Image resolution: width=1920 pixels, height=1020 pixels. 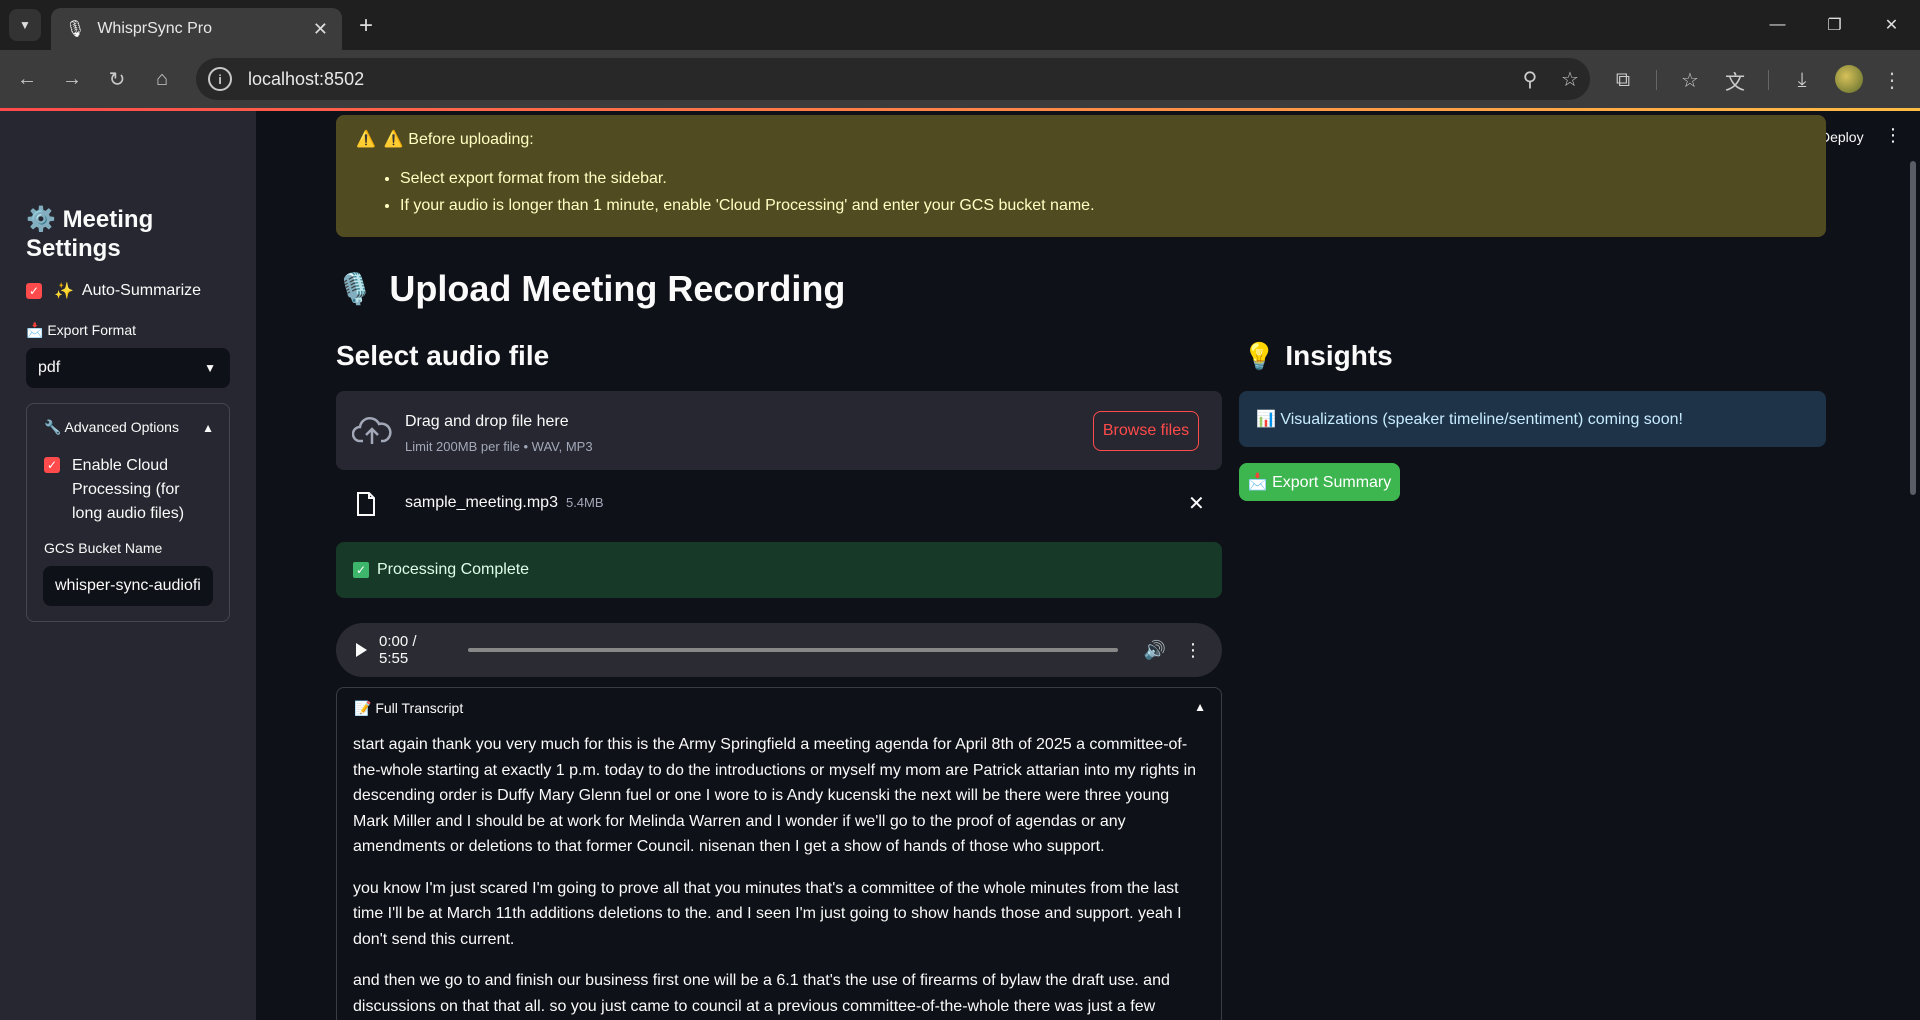 I want to click on sparkles-icon: ✨, so click(x=64, y=291).